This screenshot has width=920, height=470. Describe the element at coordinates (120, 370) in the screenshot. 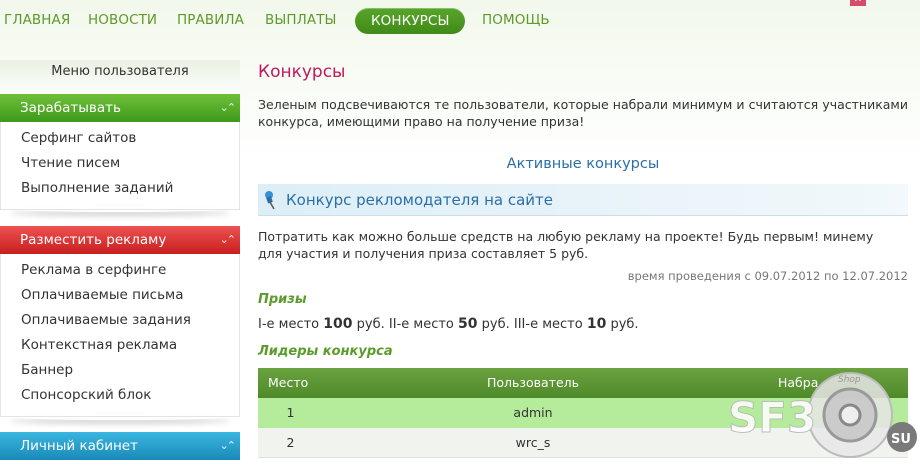

I see `sidebar-link-banner: Баннер` at that location.